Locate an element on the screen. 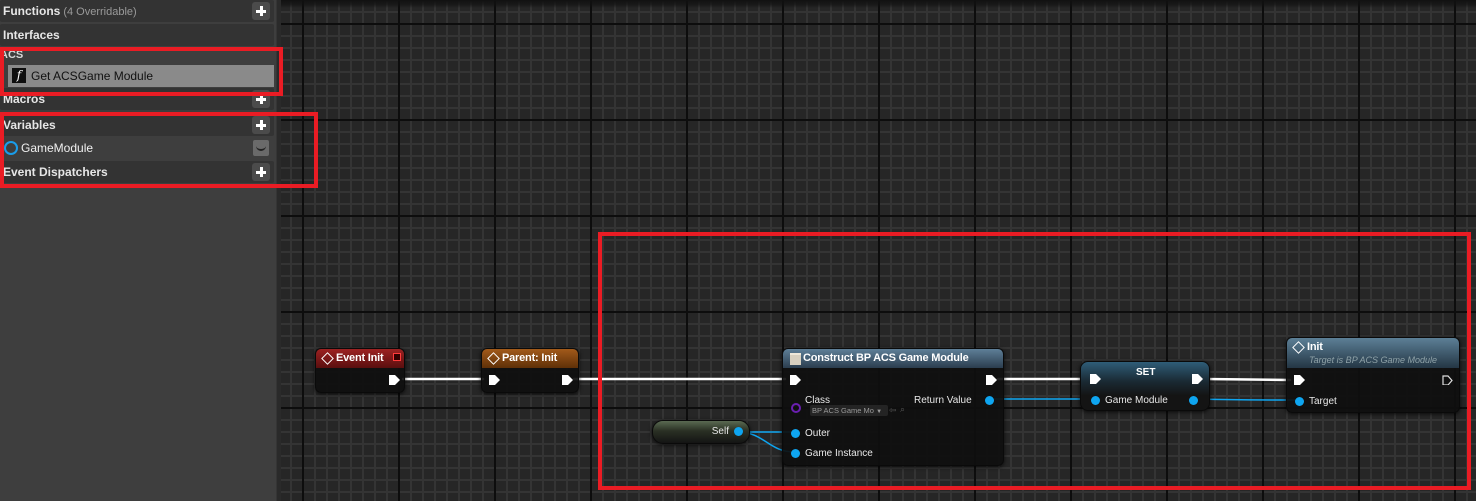 The width and height of the screenshot is (1476, 501). event-icon is located at coordinates (327, 358).